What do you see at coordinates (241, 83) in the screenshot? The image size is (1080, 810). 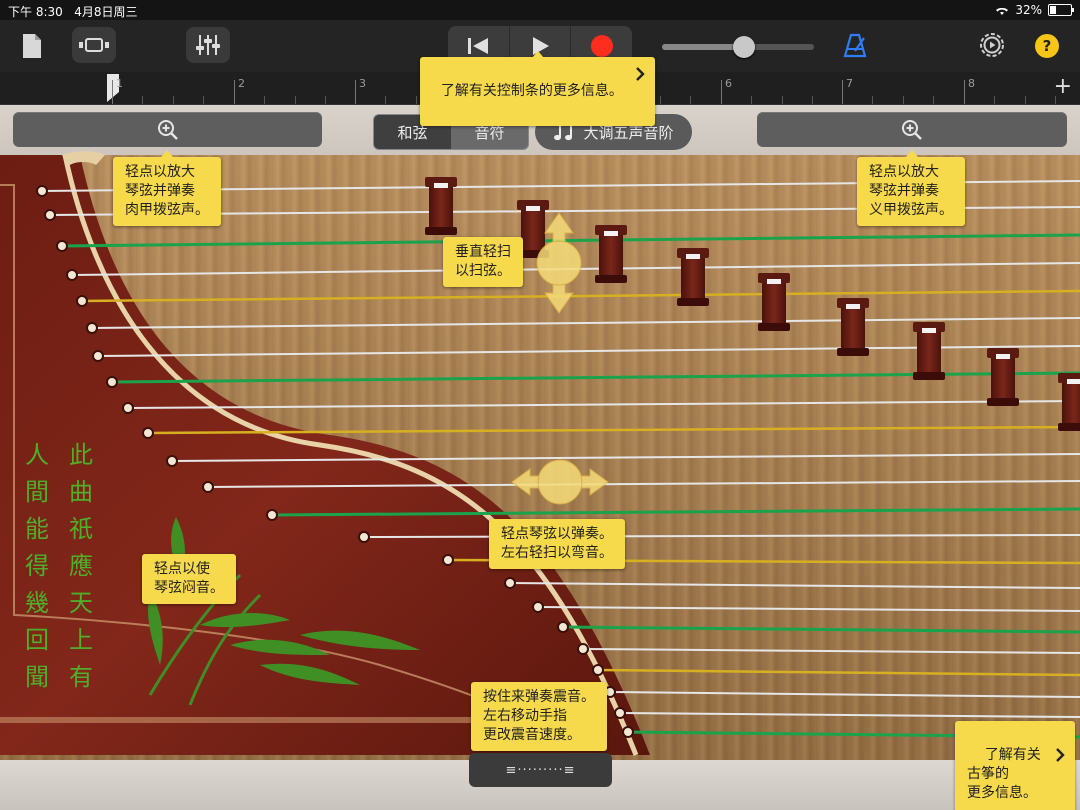 I see `ruler-bar-label: 2` at bounding box center [241, 83].